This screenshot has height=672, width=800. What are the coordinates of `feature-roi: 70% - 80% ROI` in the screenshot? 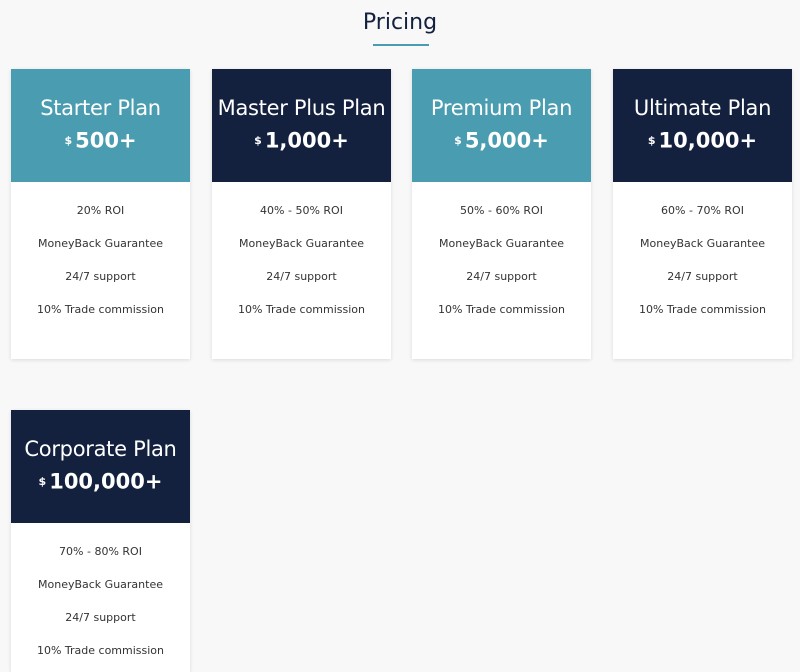 It's located at (100, 551).